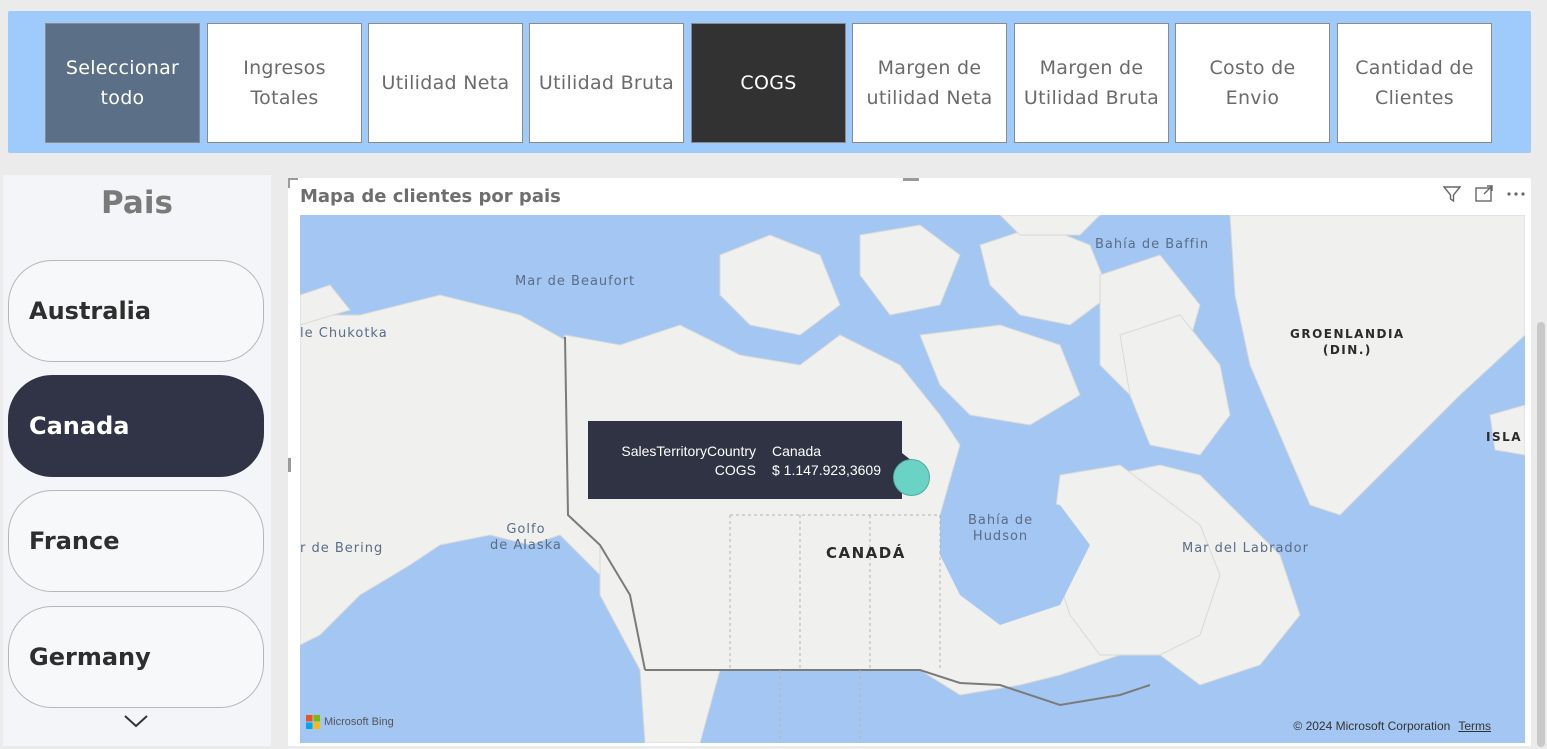 Image resolution: width=1547 pixels, height=749 pixels. I want to click on bing-attribution: Microsoft Bing, so click(350, 722).